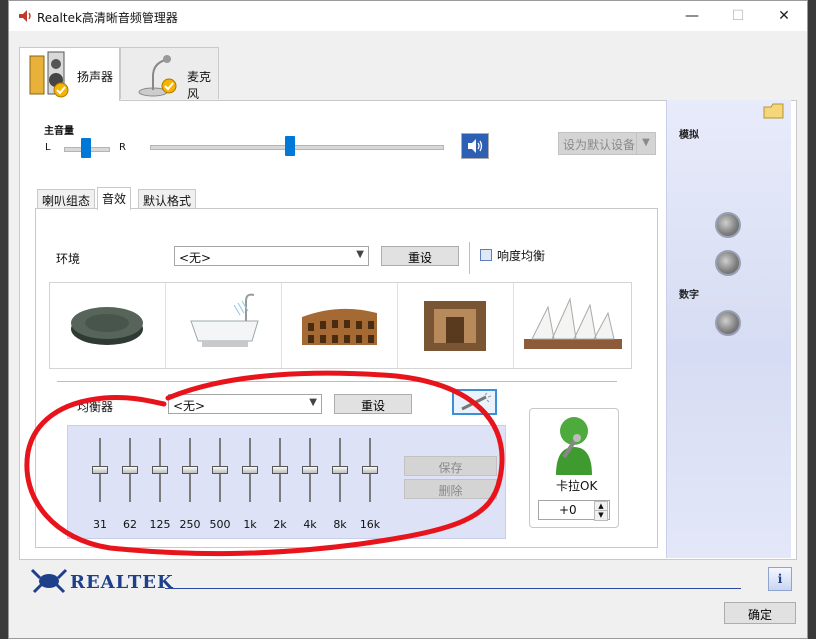 The image size is (816, 639). Describe the element at coordinates (310, 524) in the screenshot. I see `eq-band-label: 4k` at that location.